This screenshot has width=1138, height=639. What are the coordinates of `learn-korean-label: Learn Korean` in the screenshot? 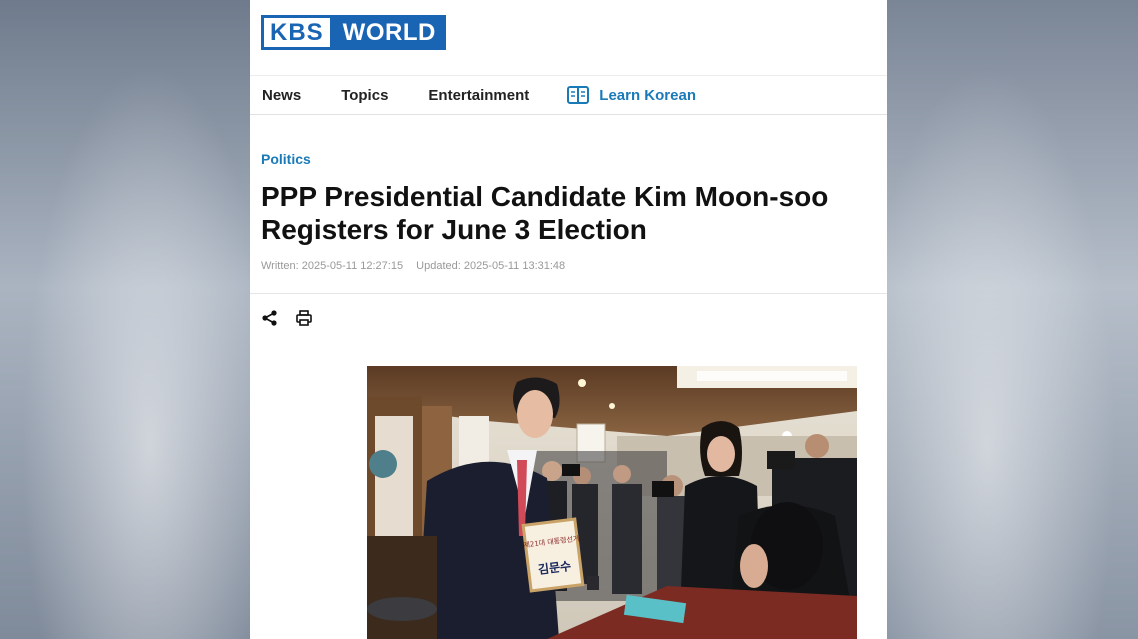 It's located at (647, 95).